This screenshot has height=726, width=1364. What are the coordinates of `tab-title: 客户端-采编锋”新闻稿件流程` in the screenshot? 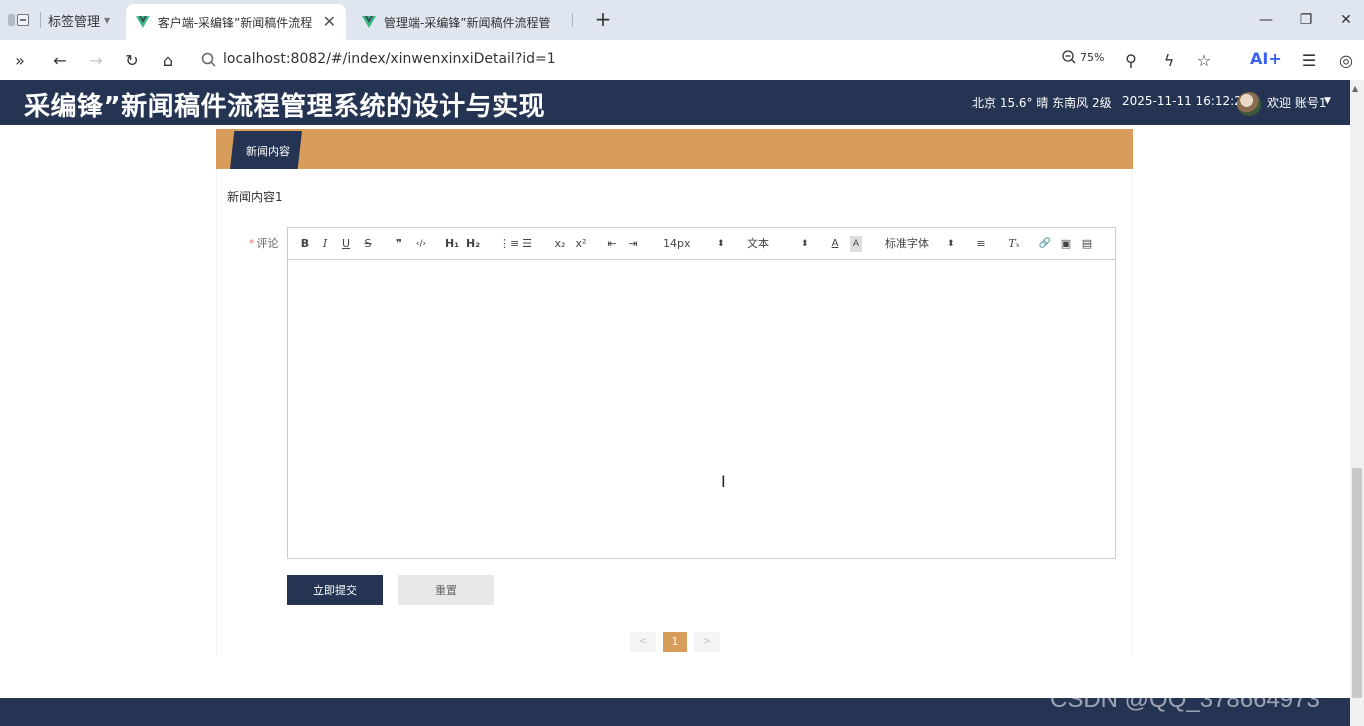 It's located at (235, 22).